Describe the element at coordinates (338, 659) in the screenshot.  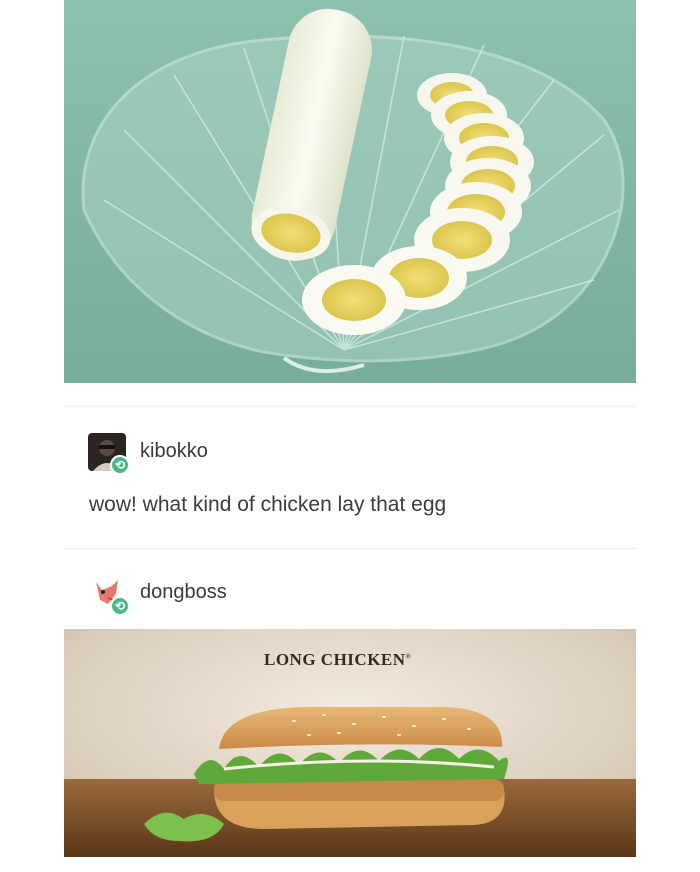
I see `banner-title: LONG CHICKEN®` at that location.